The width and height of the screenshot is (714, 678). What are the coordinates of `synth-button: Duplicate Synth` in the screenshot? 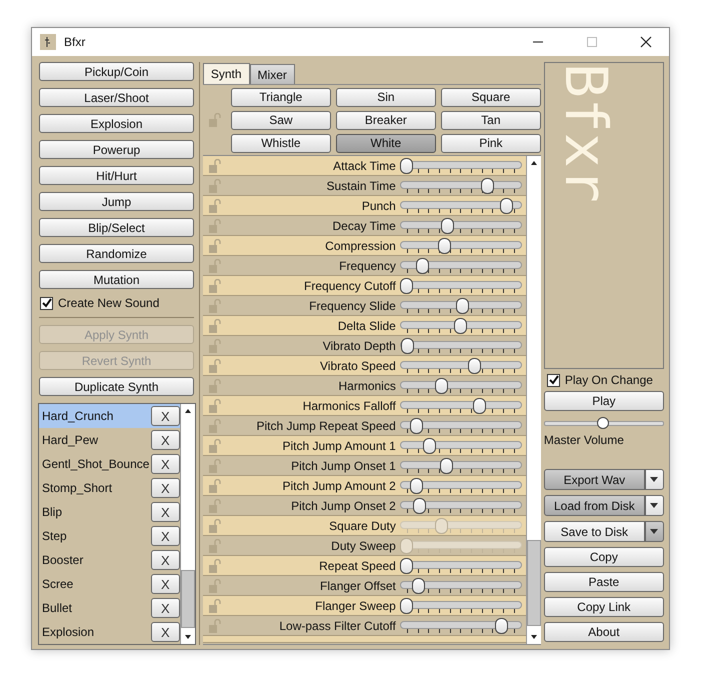 It's located at (116, 386).